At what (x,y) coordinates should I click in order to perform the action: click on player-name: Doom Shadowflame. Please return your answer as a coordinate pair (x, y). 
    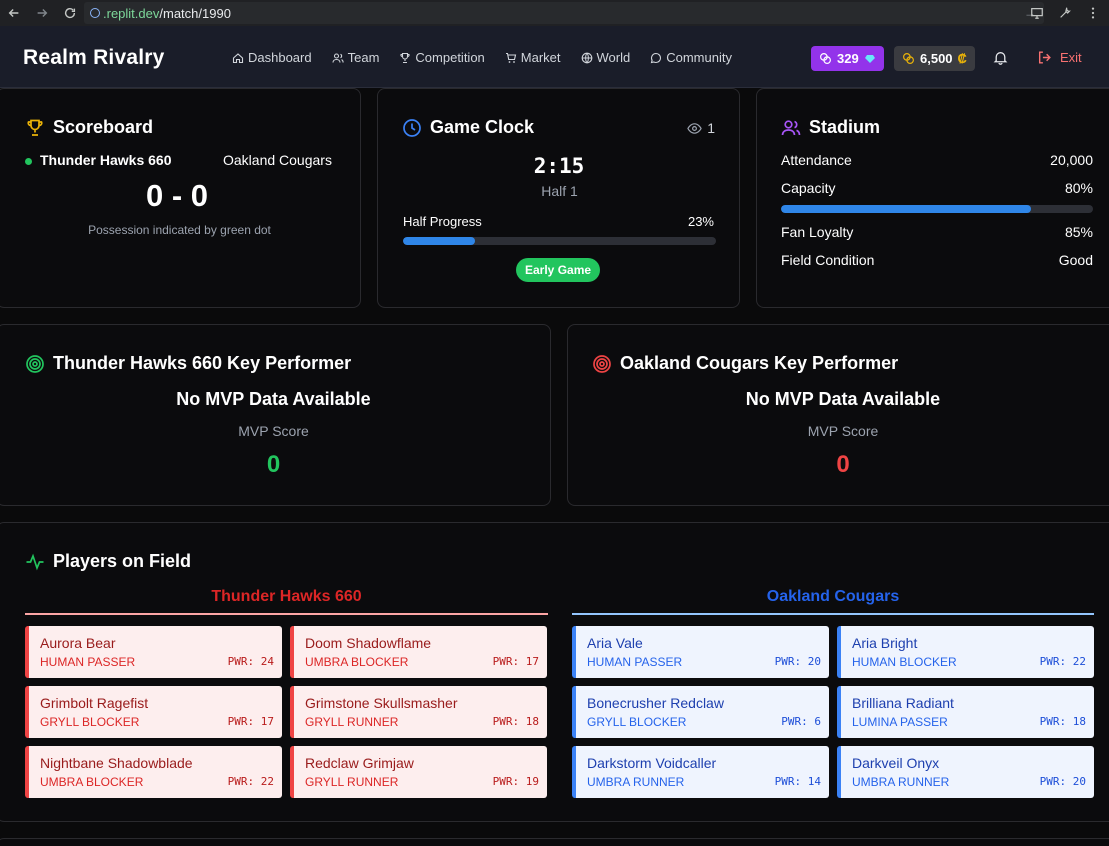
    Looking at the image, I should click on (368, 643).